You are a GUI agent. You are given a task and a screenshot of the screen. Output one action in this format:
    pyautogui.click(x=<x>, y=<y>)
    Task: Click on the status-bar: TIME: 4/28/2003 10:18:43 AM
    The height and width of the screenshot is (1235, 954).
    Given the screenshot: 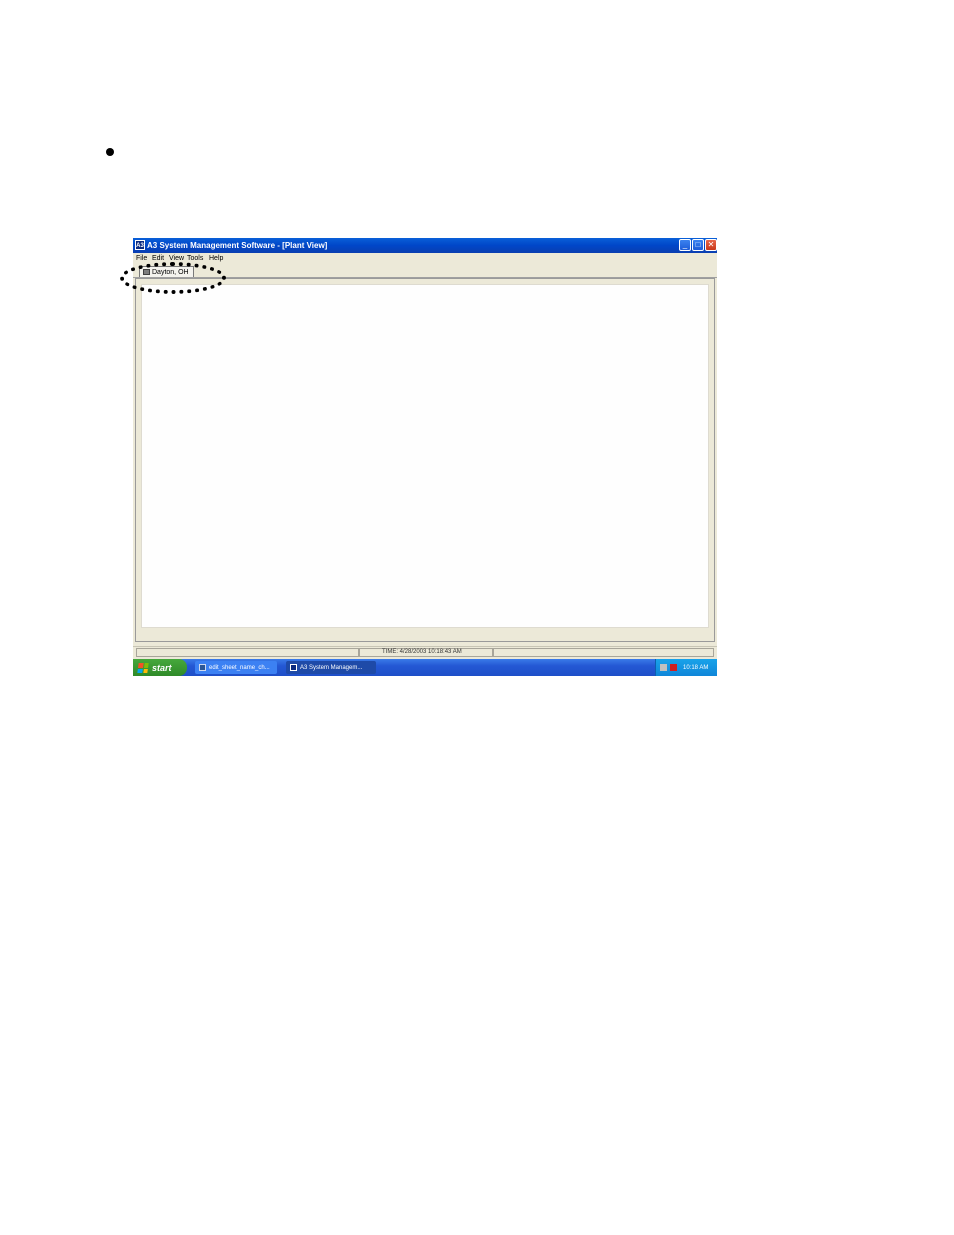 What is the action you would take?
    pyautogui.click(x=425, y=652)
    